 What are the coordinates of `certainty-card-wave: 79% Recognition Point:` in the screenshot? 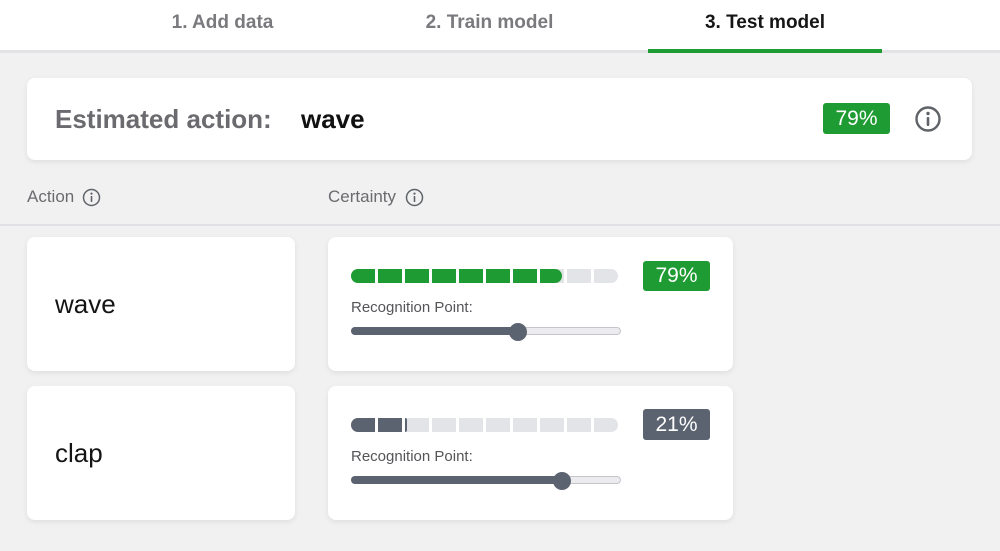 It's located at (530, 304).